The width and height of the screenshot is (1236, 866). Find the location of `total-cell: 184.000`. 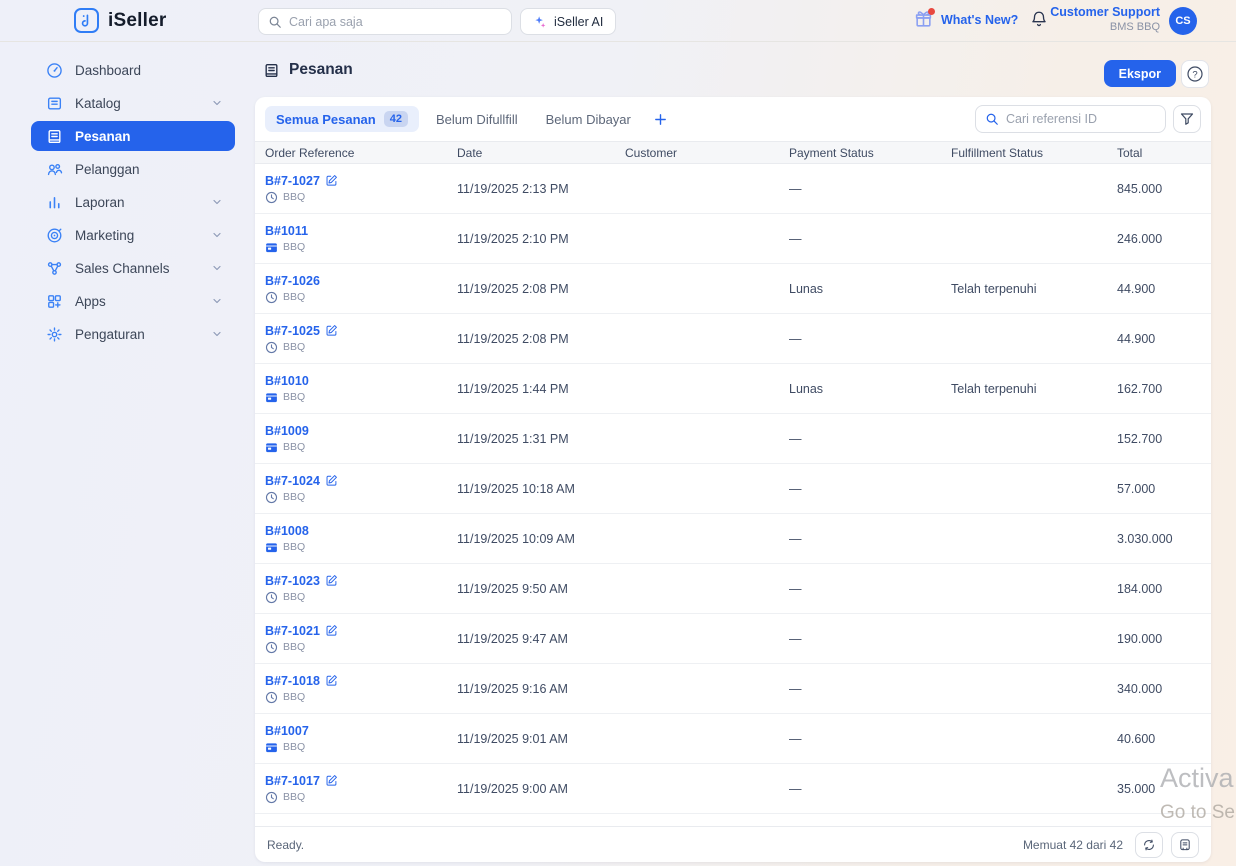

total-cell: 184.000 is located at coordinates (1140, 588).